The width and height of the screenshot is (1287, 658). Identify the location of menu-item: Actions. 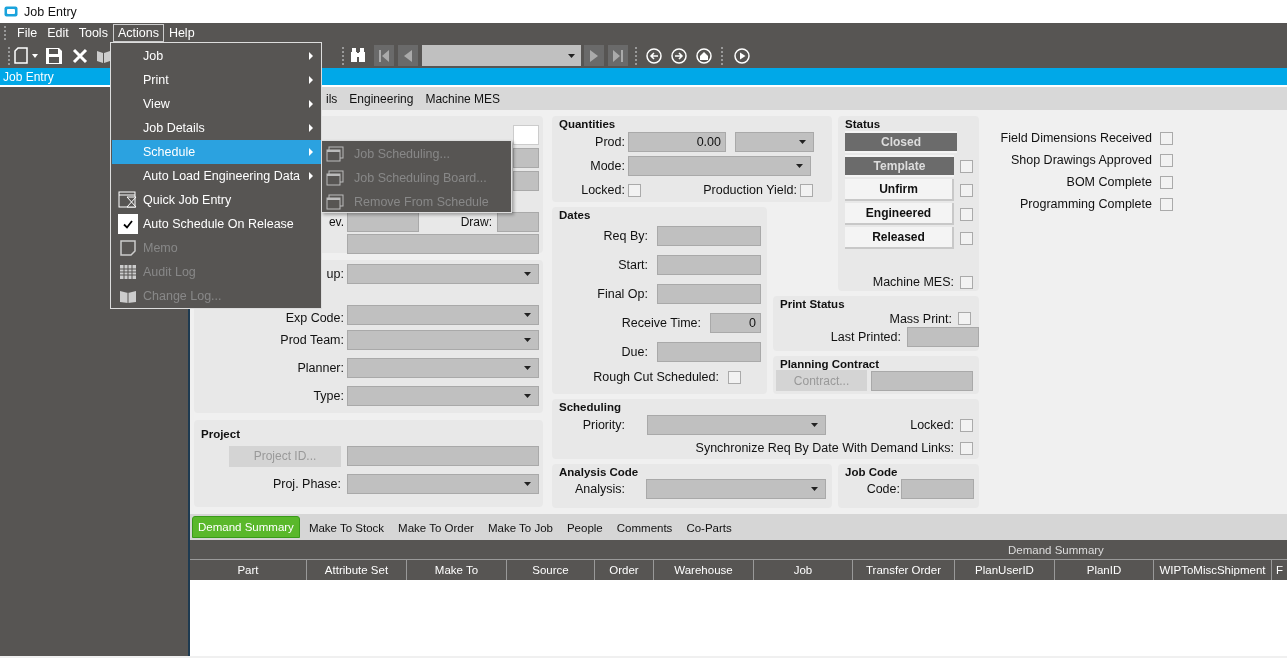
(138, 33).